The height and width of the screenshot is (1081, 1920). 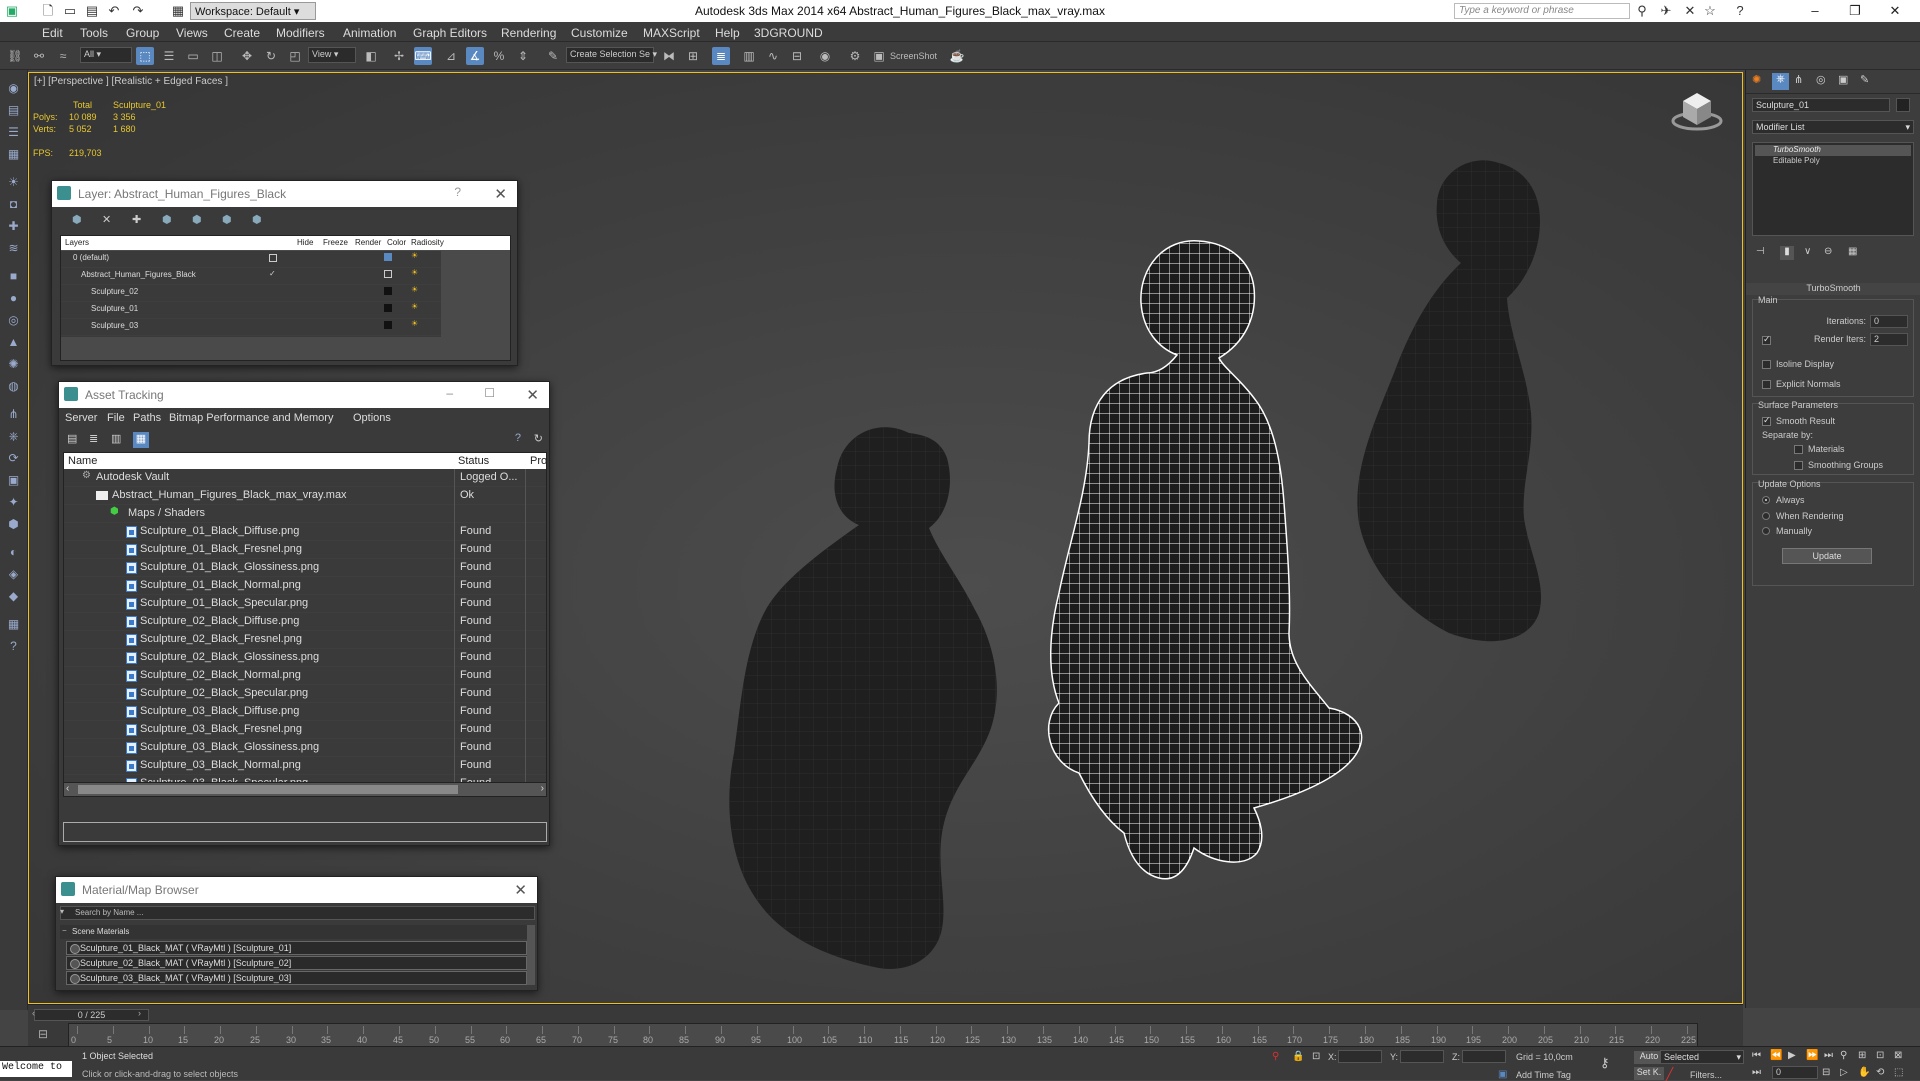 I want to click on z-coord-field, so click(x=1484, y=1056).